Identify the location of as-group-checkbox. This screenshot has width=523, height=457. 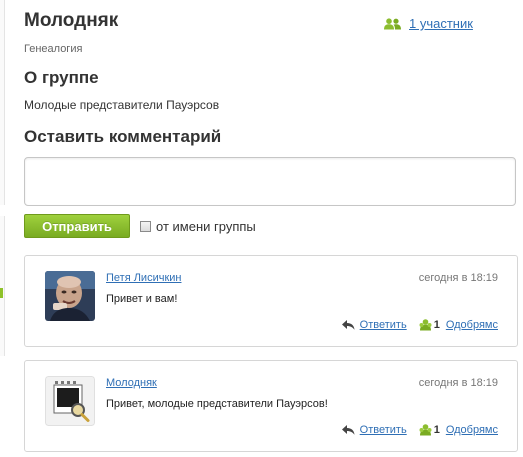
(145, 226).